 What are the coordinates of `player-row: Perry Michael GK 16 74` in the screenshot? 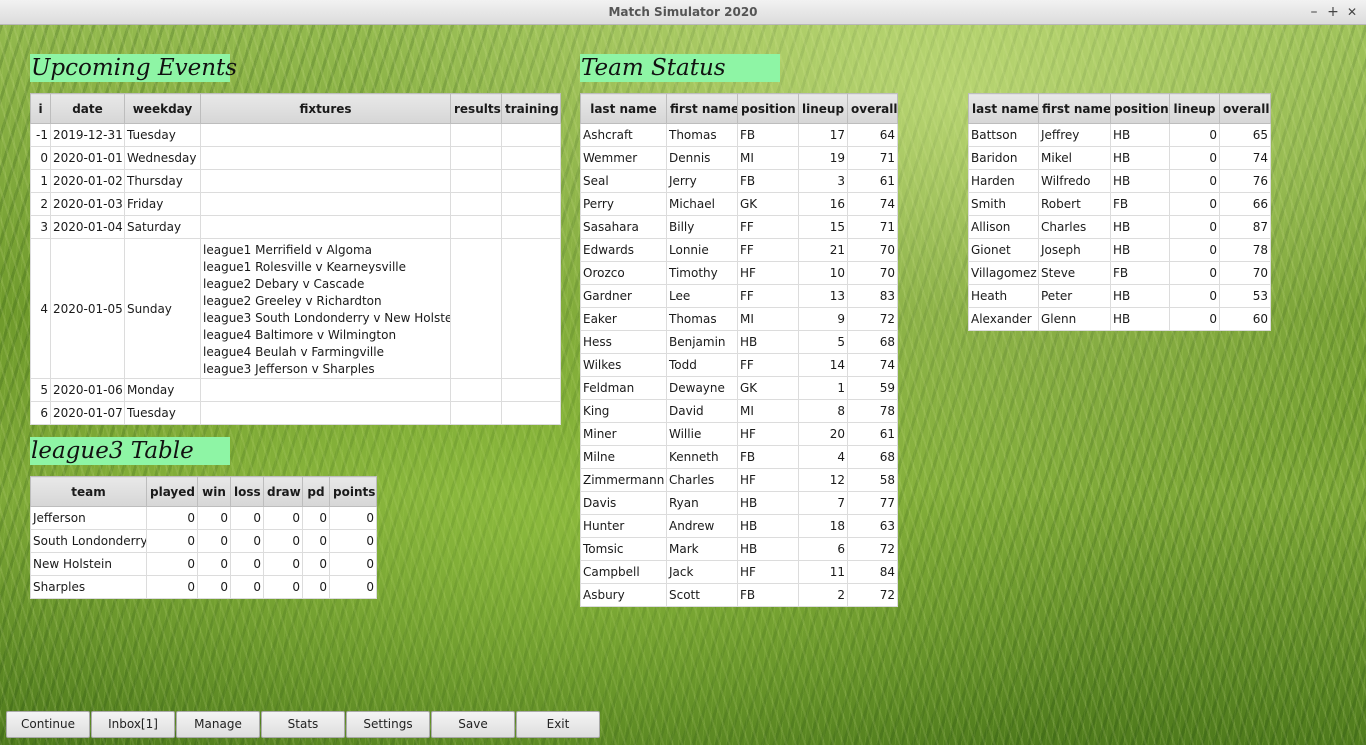 It's located at (739, 204).